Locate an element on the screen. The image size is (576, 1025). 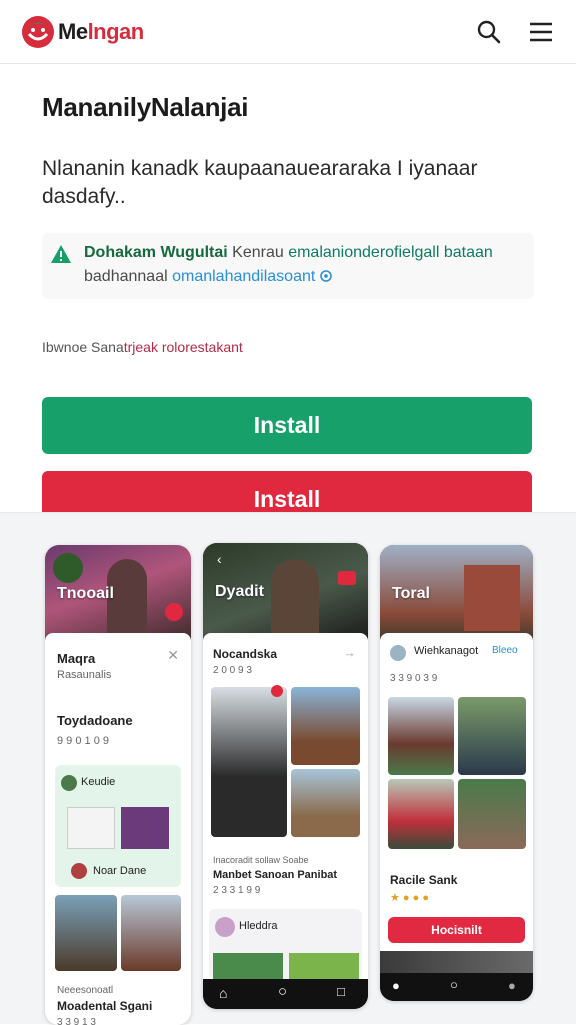
brand-logo-icon is located at coordinates (38, 31).